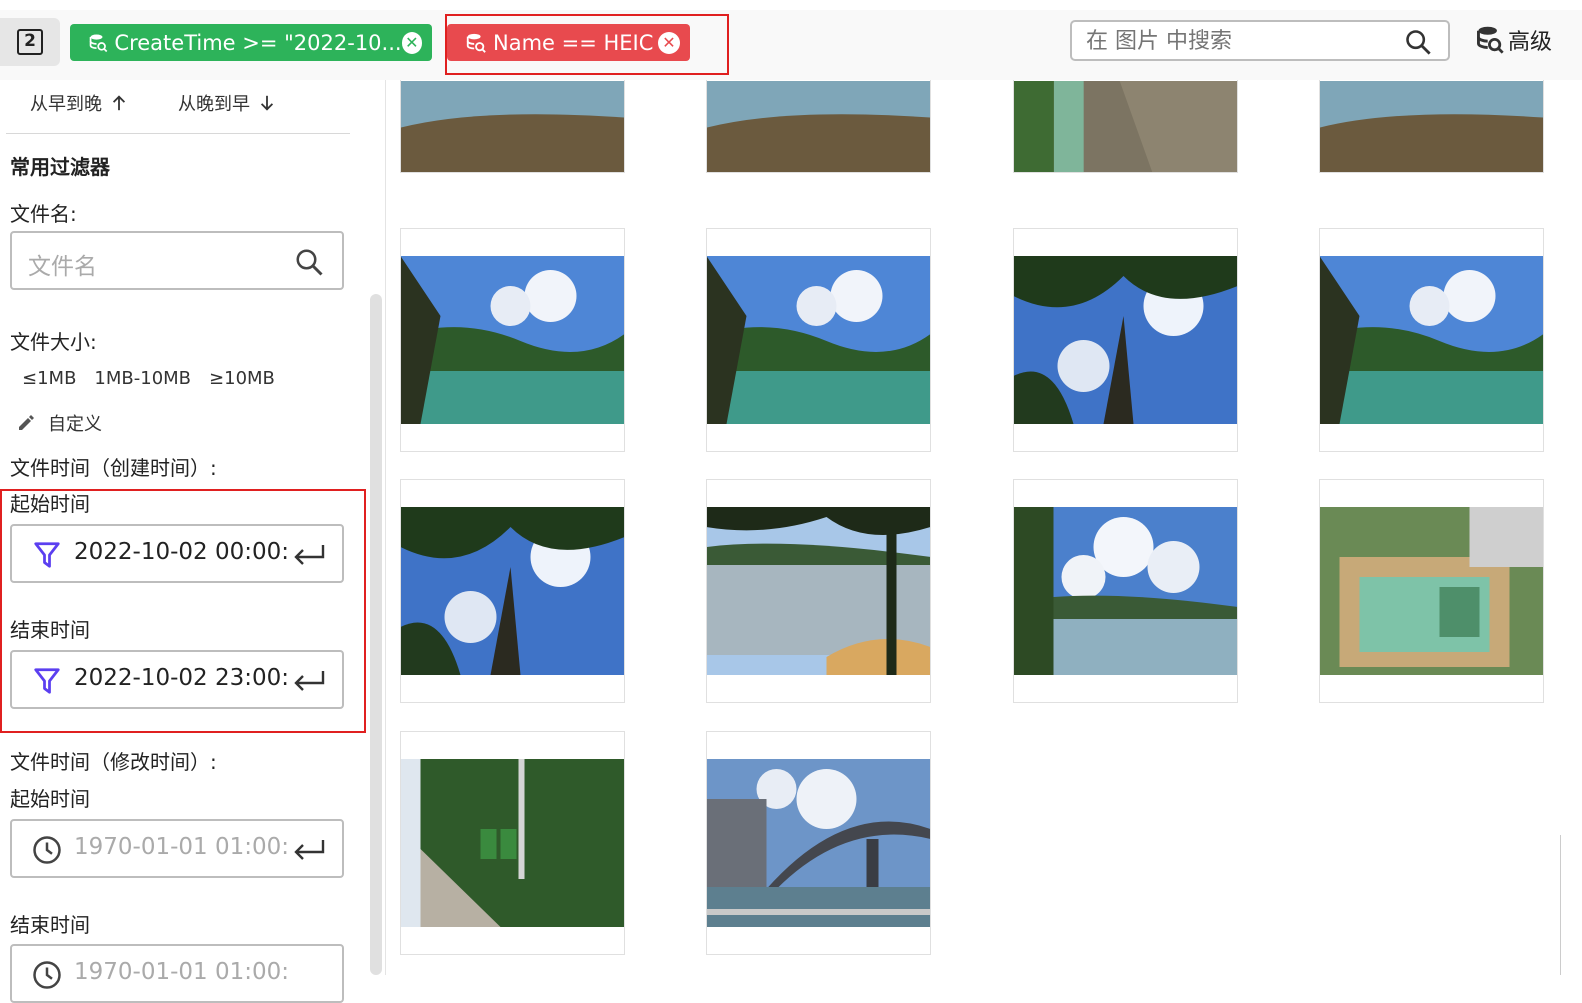  Describe the element at coordinates (113, 762) in the screenshot. I see `modified-time-label: 文件时间（修改时间）:` at that location.